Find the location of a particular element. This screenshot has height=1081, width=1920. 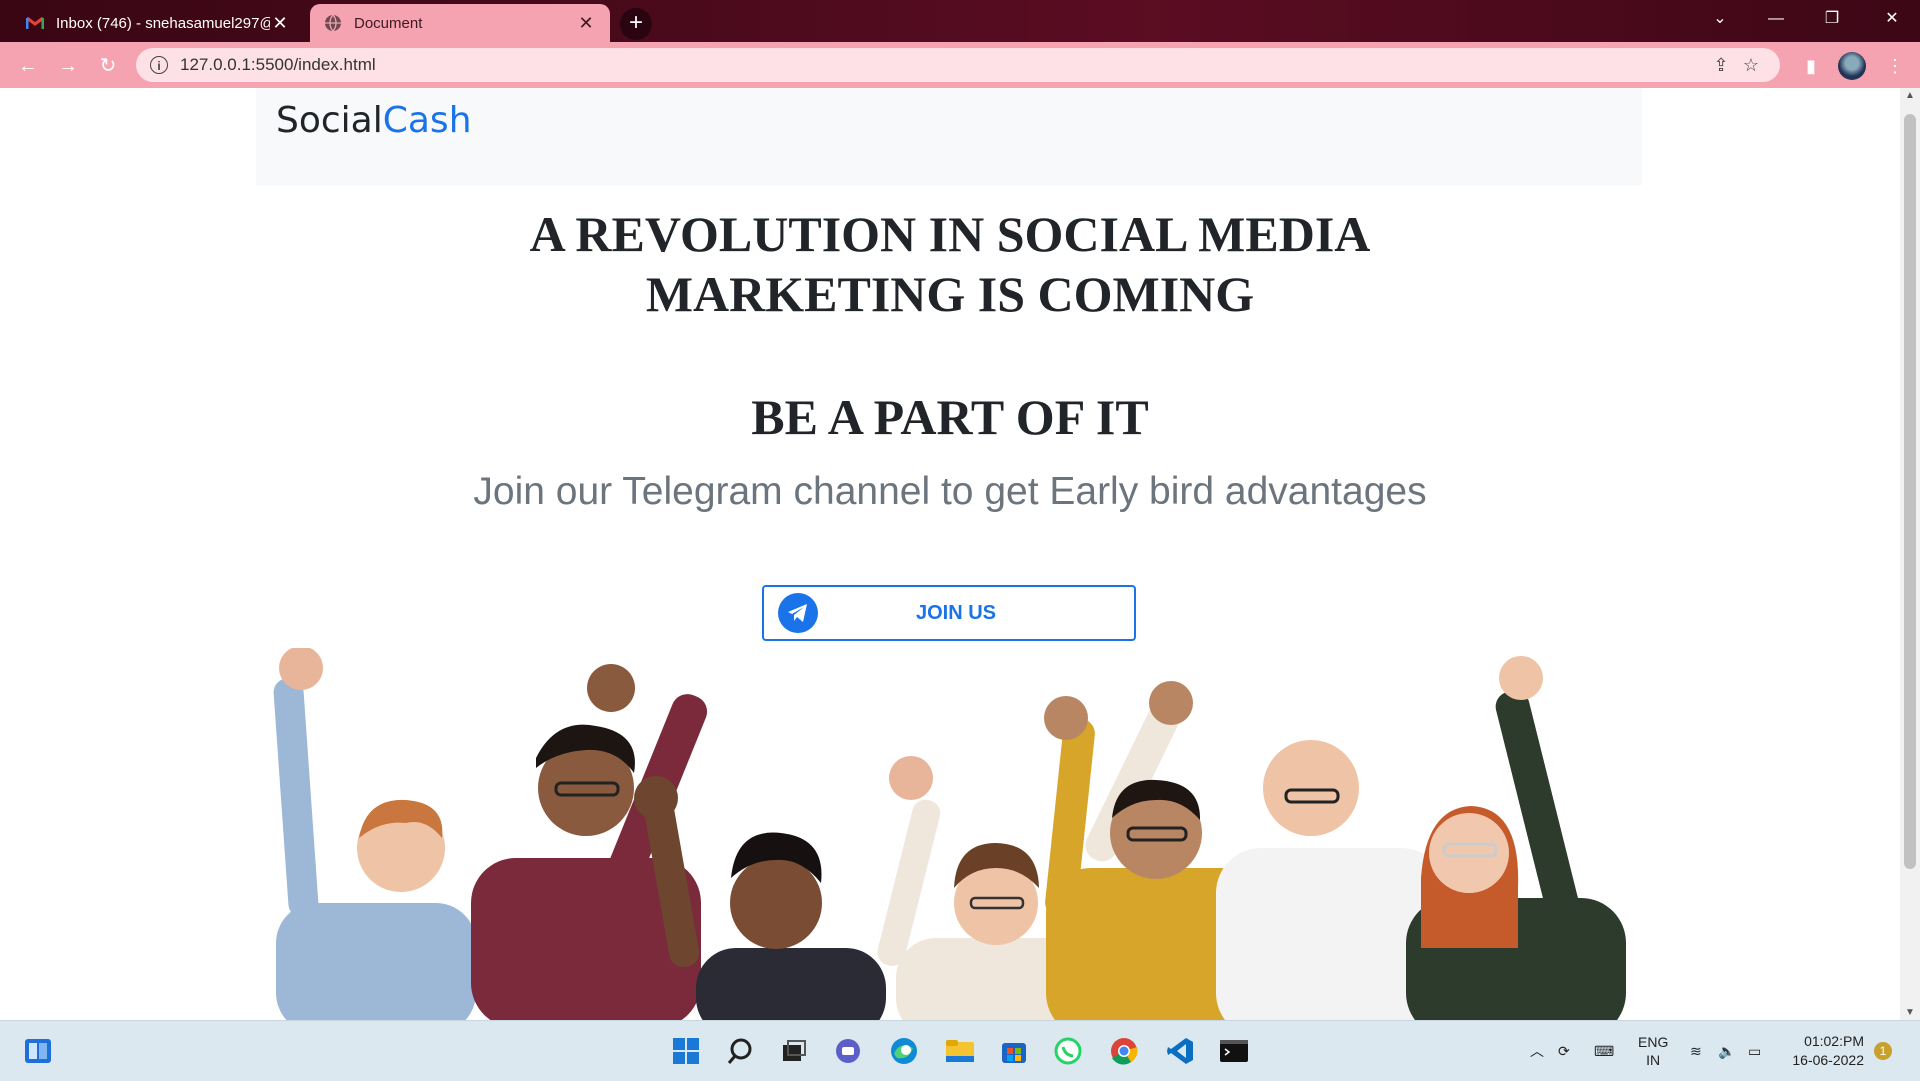

scroll-down-icon: ▼ is located at coordinates (1910, 1012).